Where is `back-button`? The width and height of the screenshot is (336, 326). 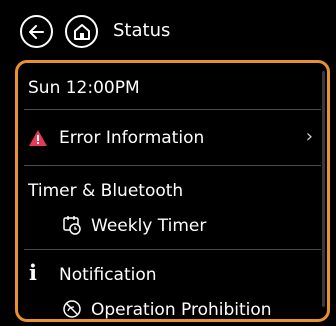
back-button is located at coordinates (36, 31).